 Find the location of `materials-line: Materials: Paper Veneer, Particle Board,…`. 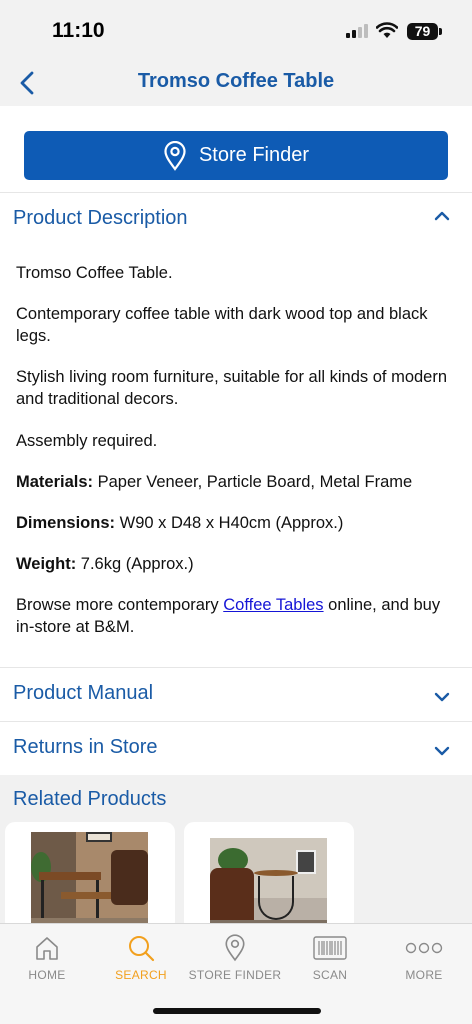

materials-line: Materials: Paper Veneer, Particle Board,… is located at coordinates (238, 482).